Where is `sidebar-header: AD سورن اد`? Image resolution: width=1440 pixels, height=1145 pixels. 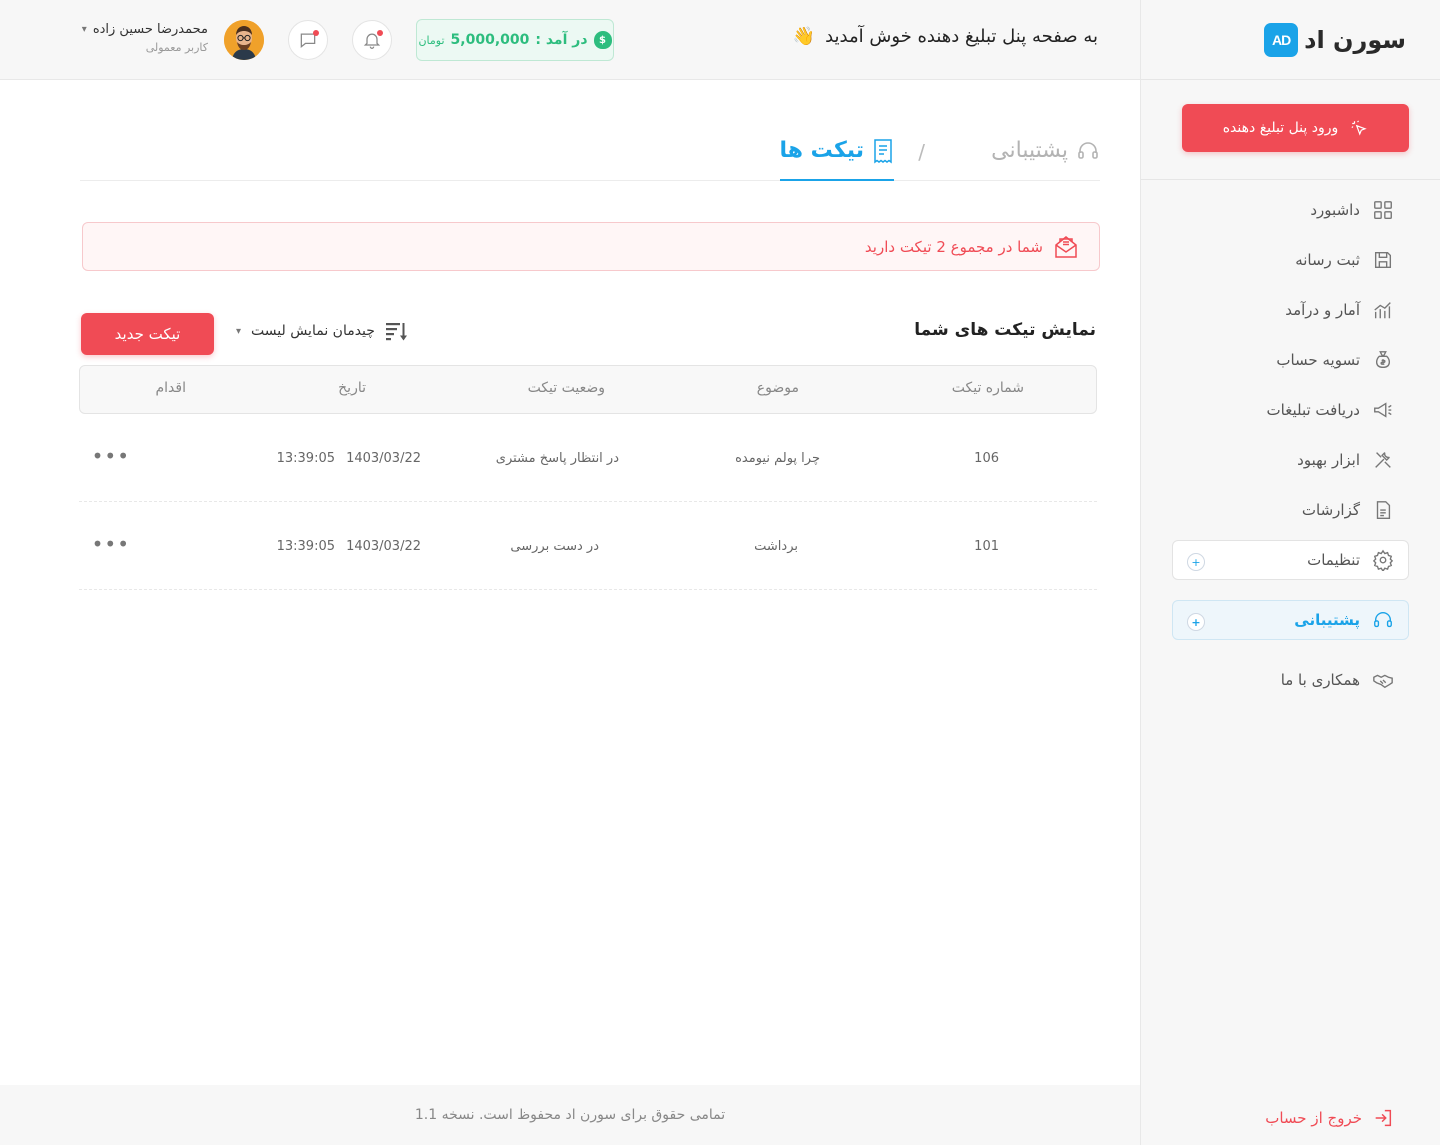 sidebar-header: AD سورن اد is located at coordinates (1290, 40).